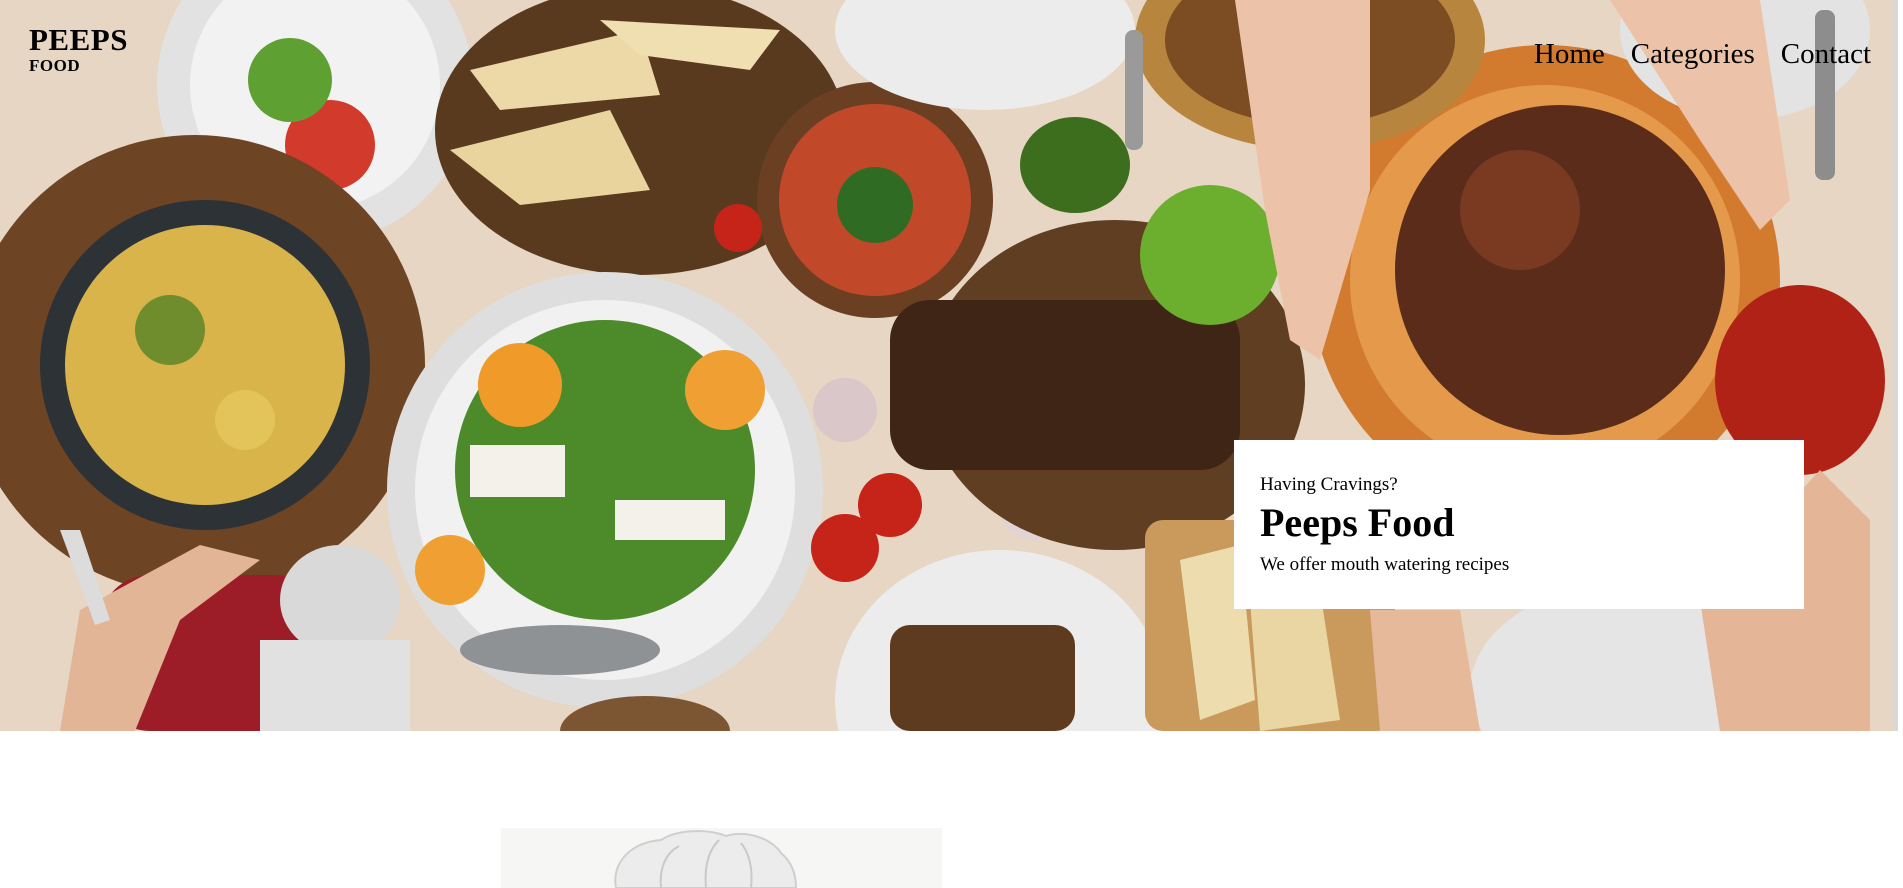  I want to click on main-nav: Home Categories Contact, so click(1702, 54).